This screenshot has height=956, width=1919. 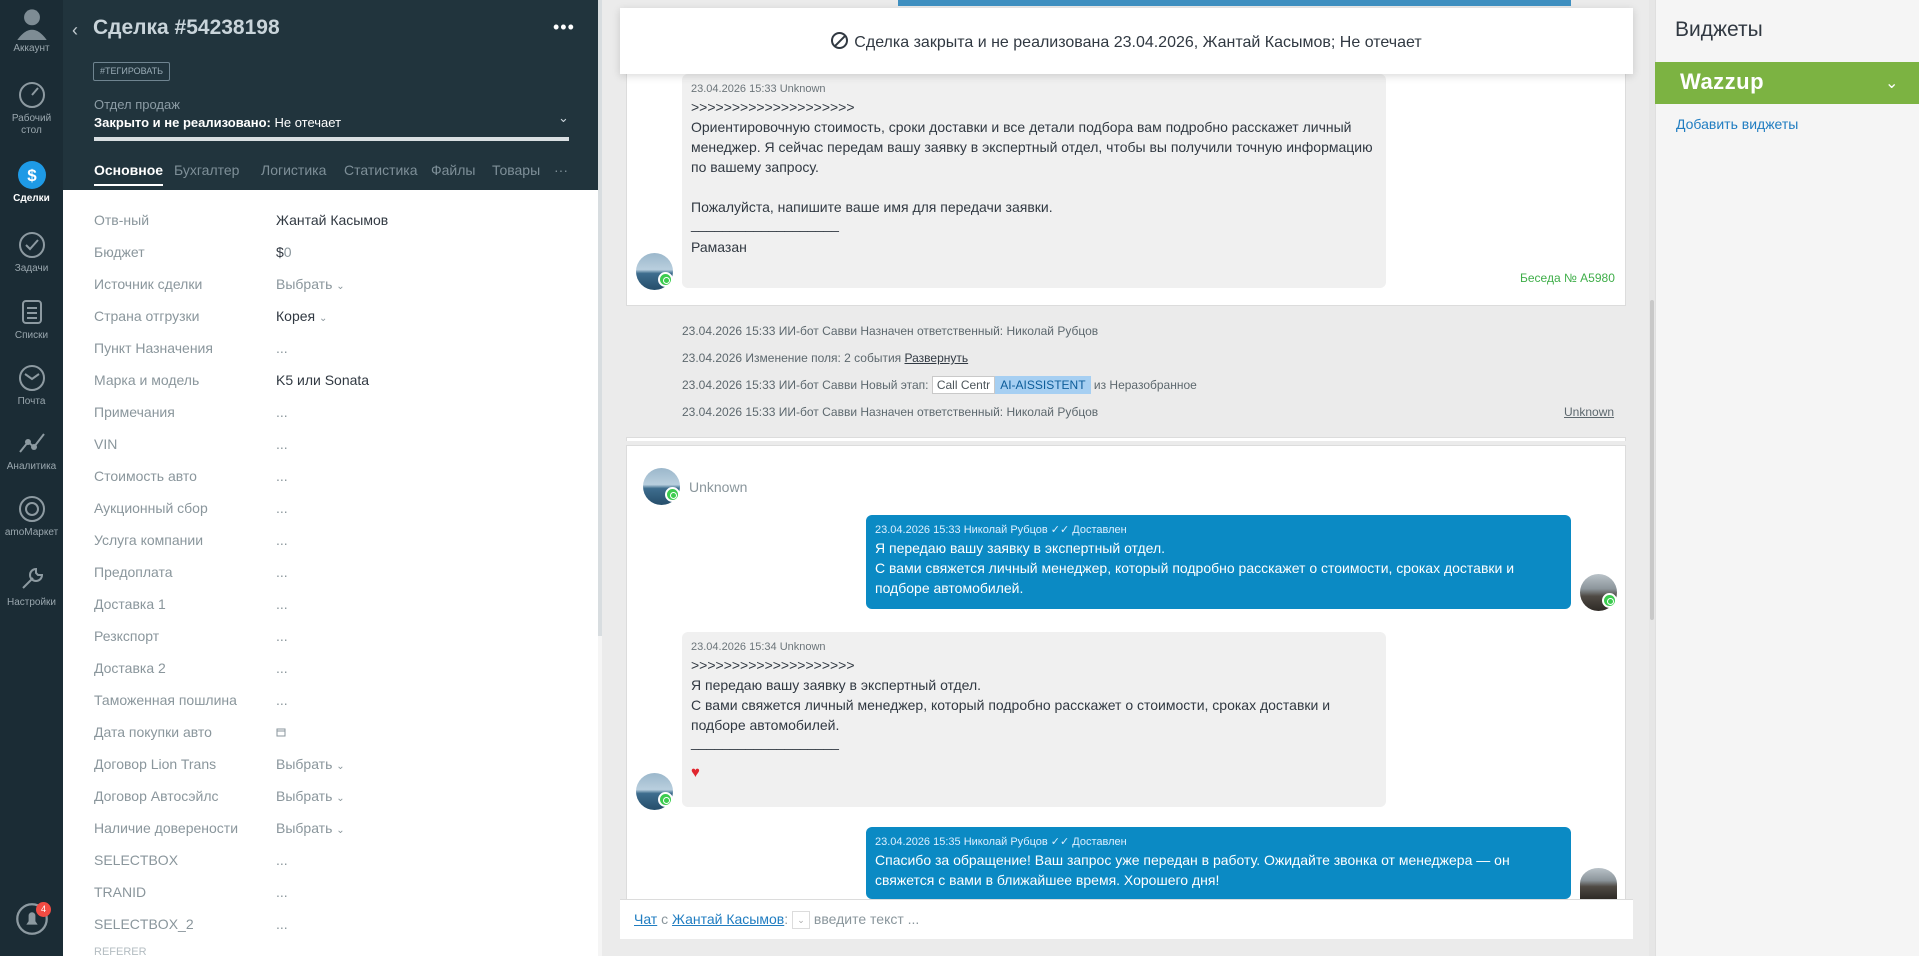 What do you see at coordinates (1652, 460) in the screenshot?
I see `feed-scrollbar-thumb` at bounding box center [1652, 460].